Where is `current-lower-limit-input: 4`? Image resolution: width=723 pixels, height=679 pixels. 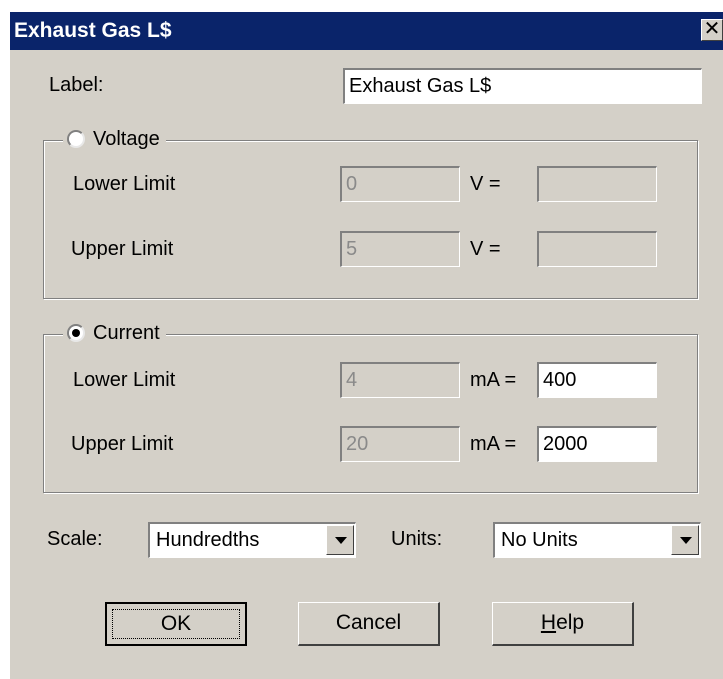
current-lower-limit-input: 4 is located at coordinates (400, 380).